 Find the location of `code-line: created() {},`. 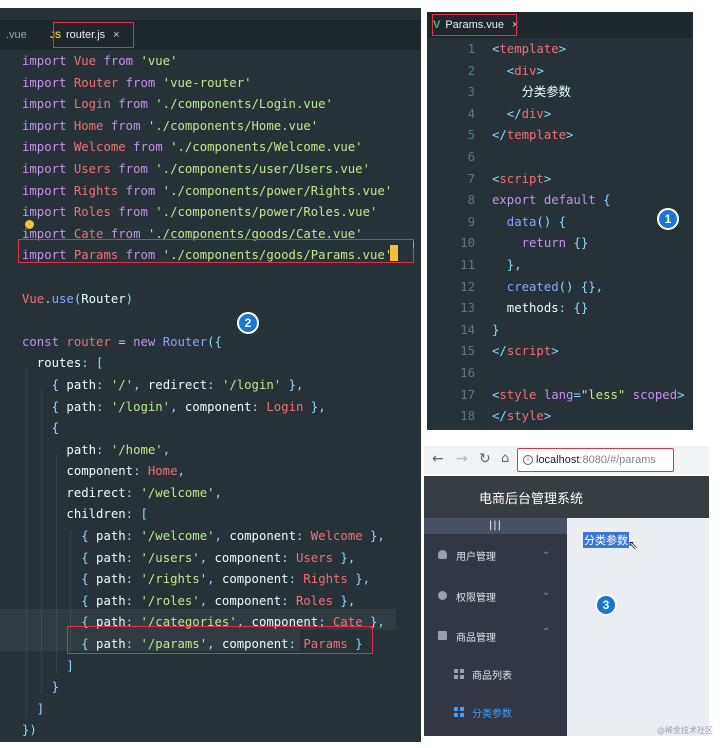

code-line: created() {}, is located at coordinates (548, 286).